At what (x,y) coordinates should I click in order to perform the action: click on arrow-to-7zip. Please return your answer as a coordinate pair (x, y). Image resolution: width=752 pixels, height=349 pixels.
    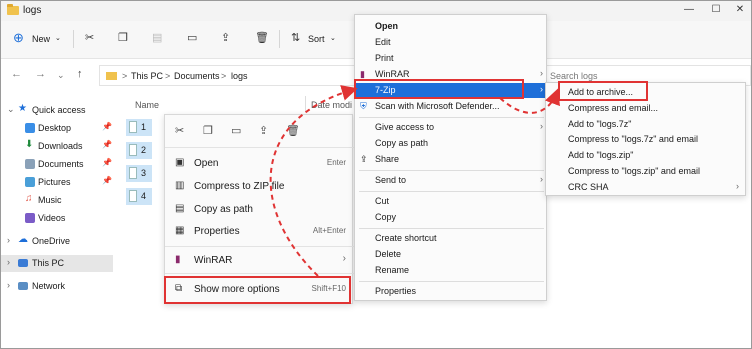
    Looking at the image, I should click on (313, 181).